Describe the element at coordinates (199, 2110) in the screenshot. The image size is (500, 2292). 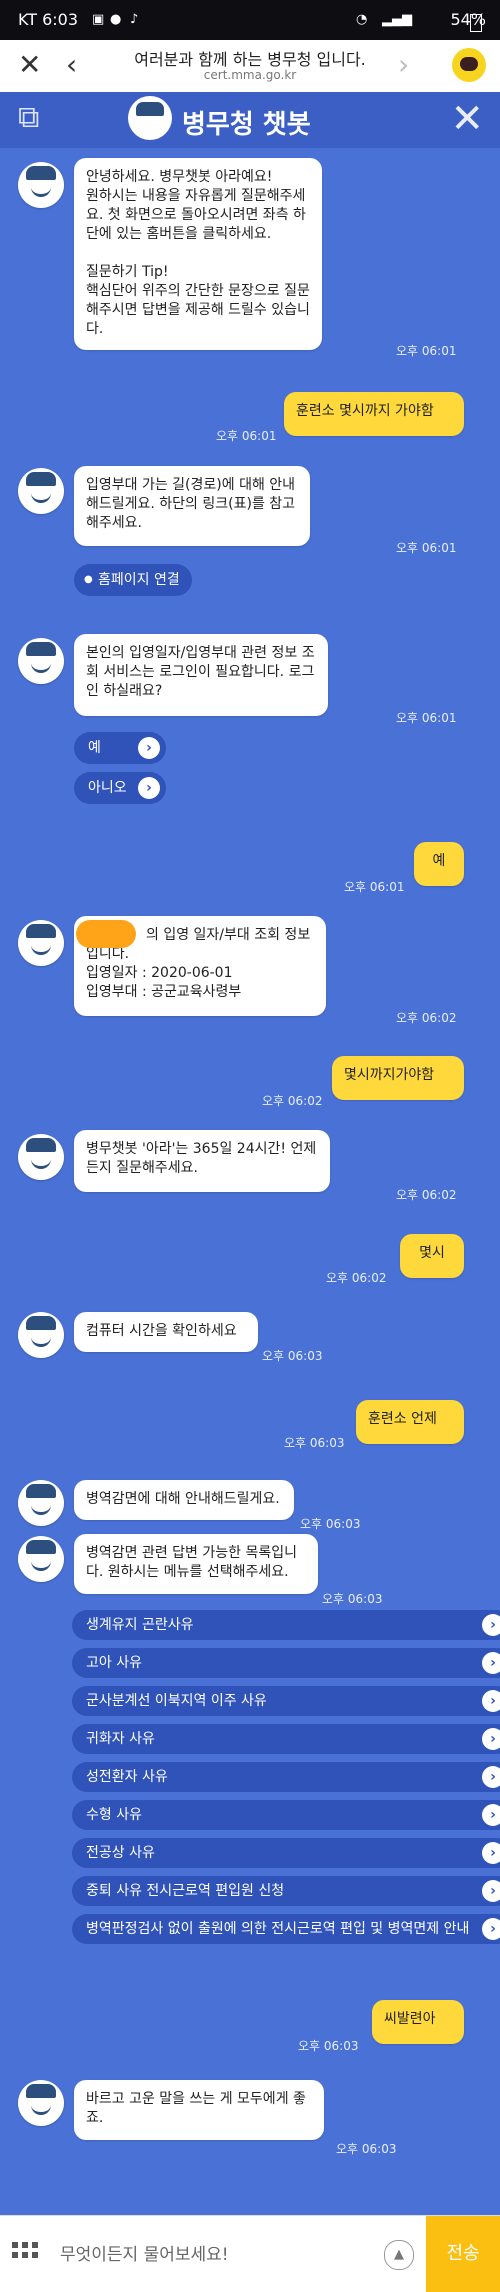
I see `bot-message: 바르고 고운 말을 쓰는 게 모두에게 좋죠.` at that location.